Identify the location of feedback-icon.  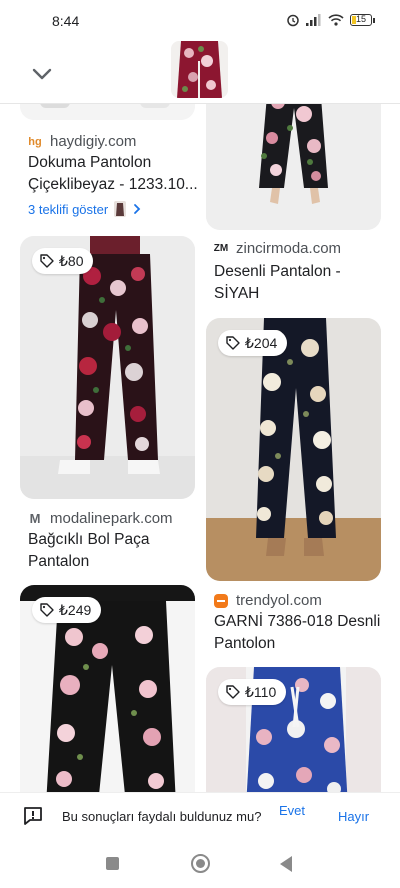
(33, 816).